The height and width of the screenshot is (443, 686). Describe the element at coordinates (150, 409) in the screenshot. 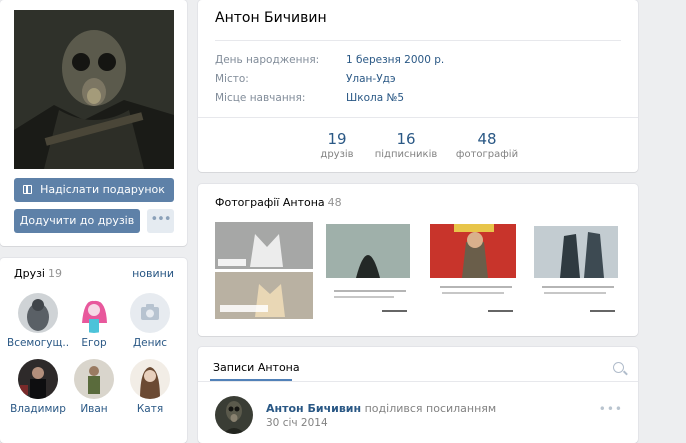

I see `friend-name: Катя` at that location.